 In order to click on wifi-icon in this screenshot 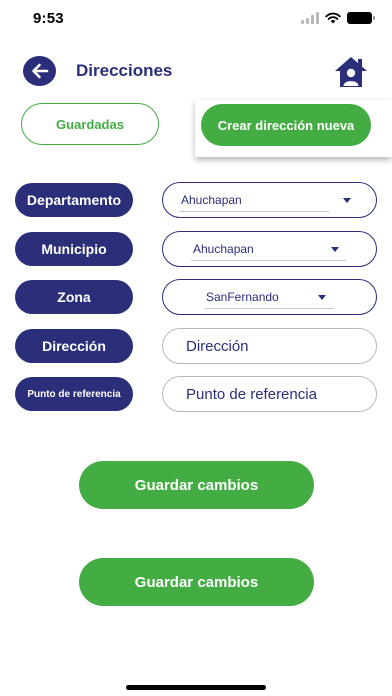, I will do `click(333, 18)`.